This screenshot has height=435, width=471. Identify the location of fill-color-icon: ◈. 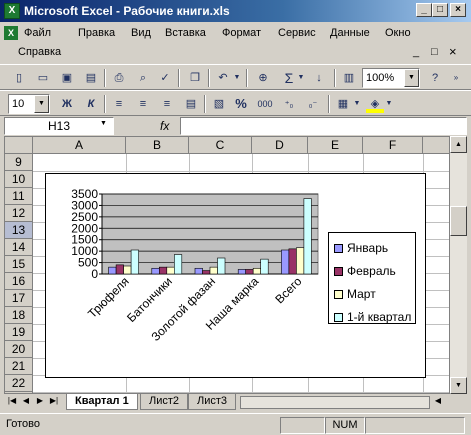
(375, 104).